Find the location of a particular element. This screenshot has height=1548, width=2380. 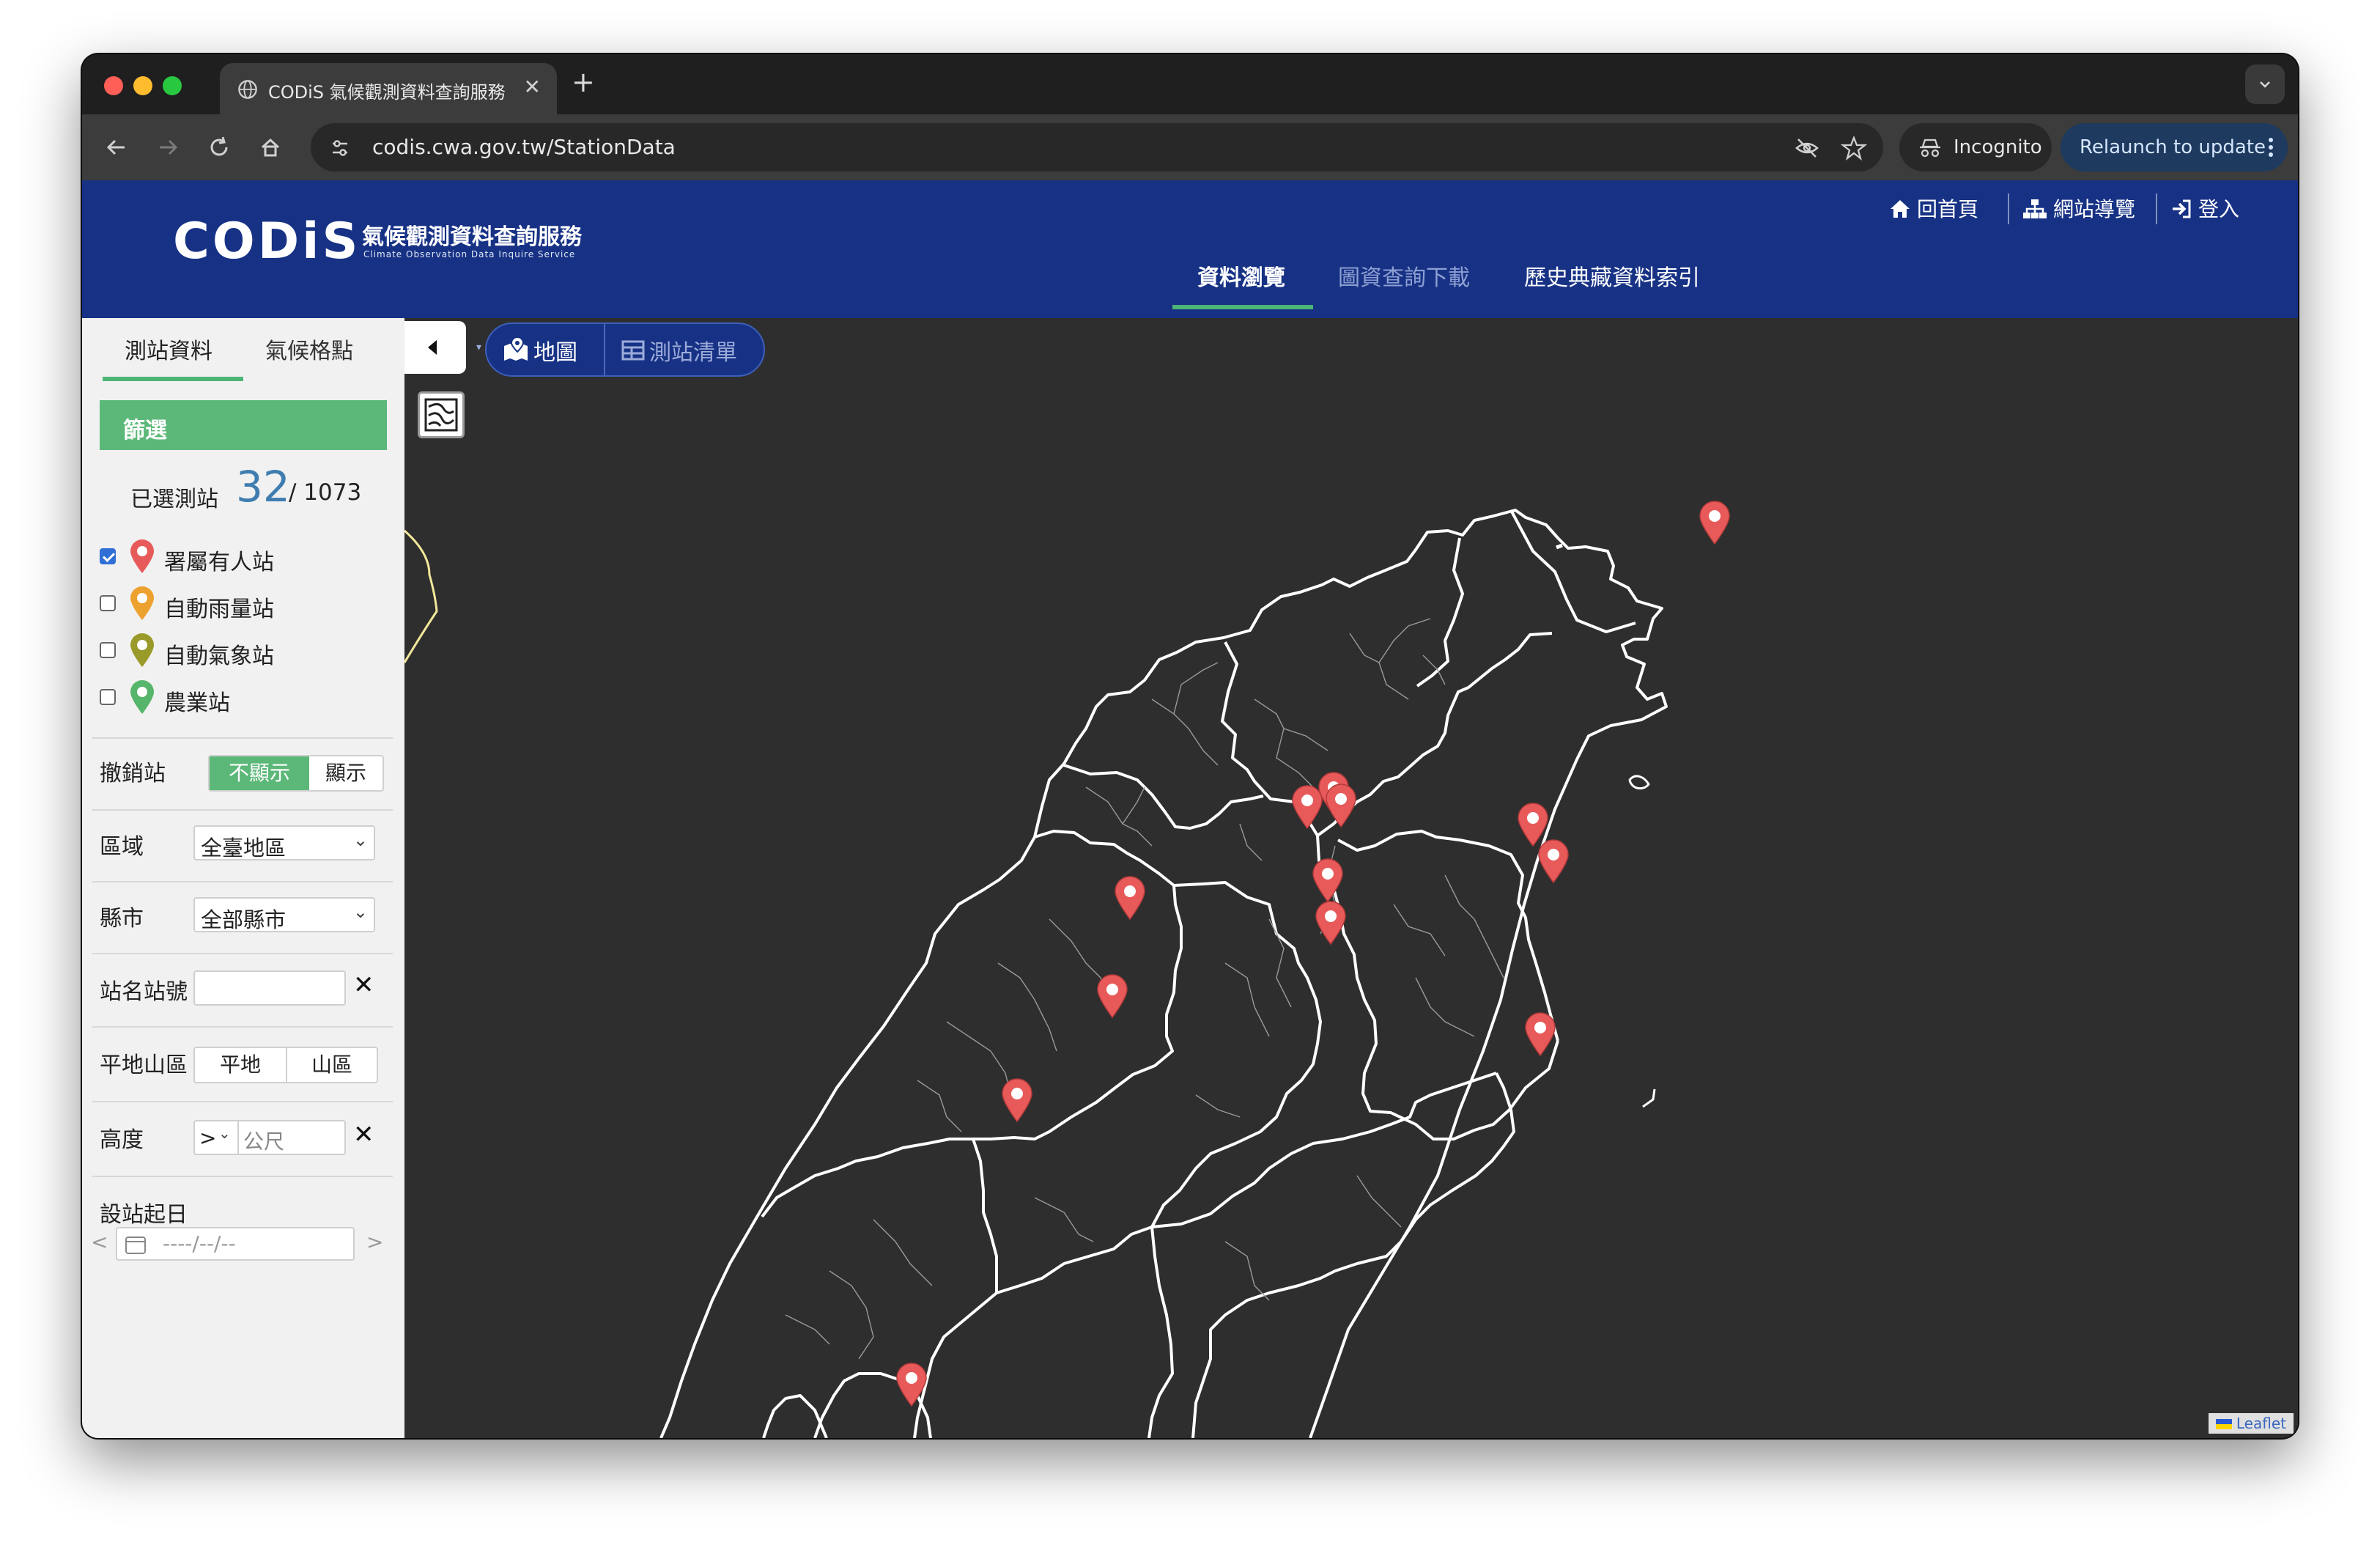

clear-station-name-icon: ✕ is located at coordinates (363, 985).